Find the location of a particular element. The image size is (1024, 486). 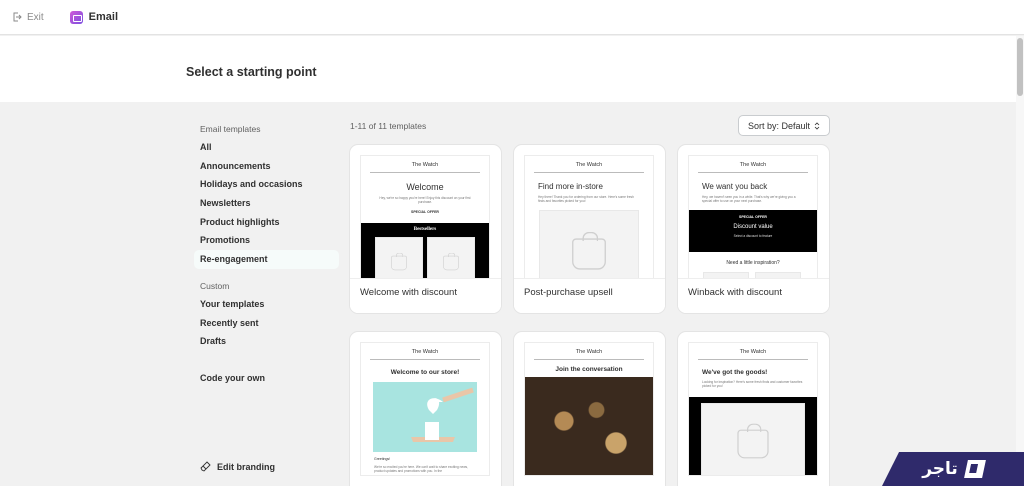

brand-logo: تاجر is located at coordinates (953, 469).